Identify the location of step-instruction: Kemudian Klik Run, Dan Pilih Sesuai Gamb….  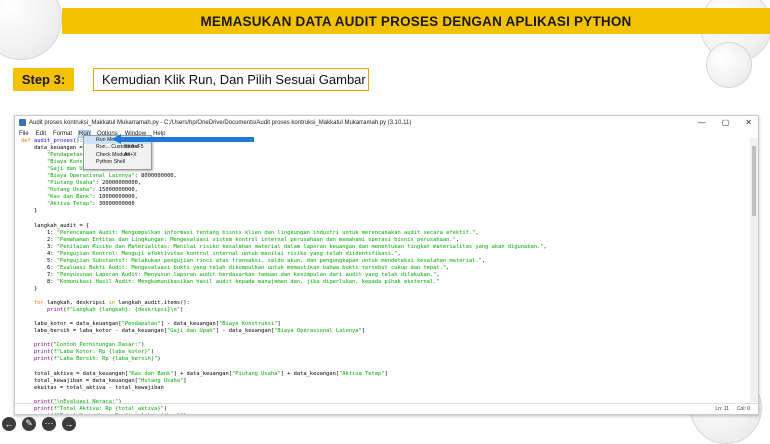
(231, 79).